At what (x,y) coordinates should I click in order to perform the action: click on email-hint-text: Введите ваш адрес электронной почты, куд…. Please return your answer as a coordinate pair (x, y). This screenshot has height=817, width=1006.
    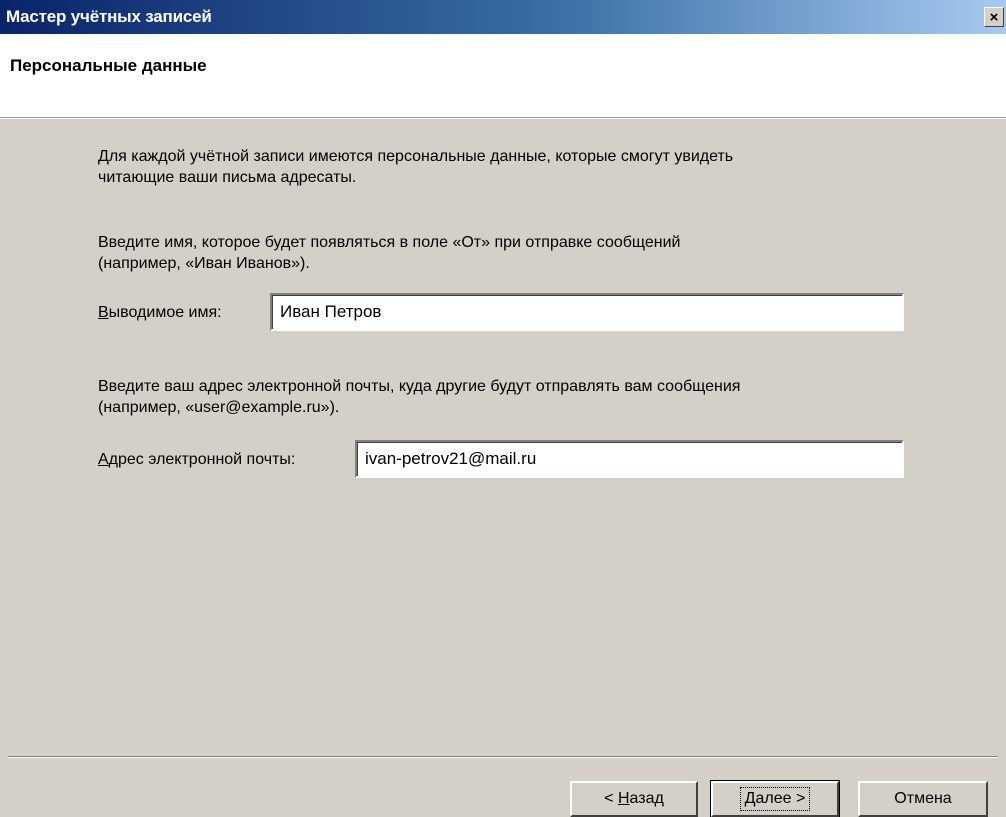
    Looking at the image, I should click on (508, 397).